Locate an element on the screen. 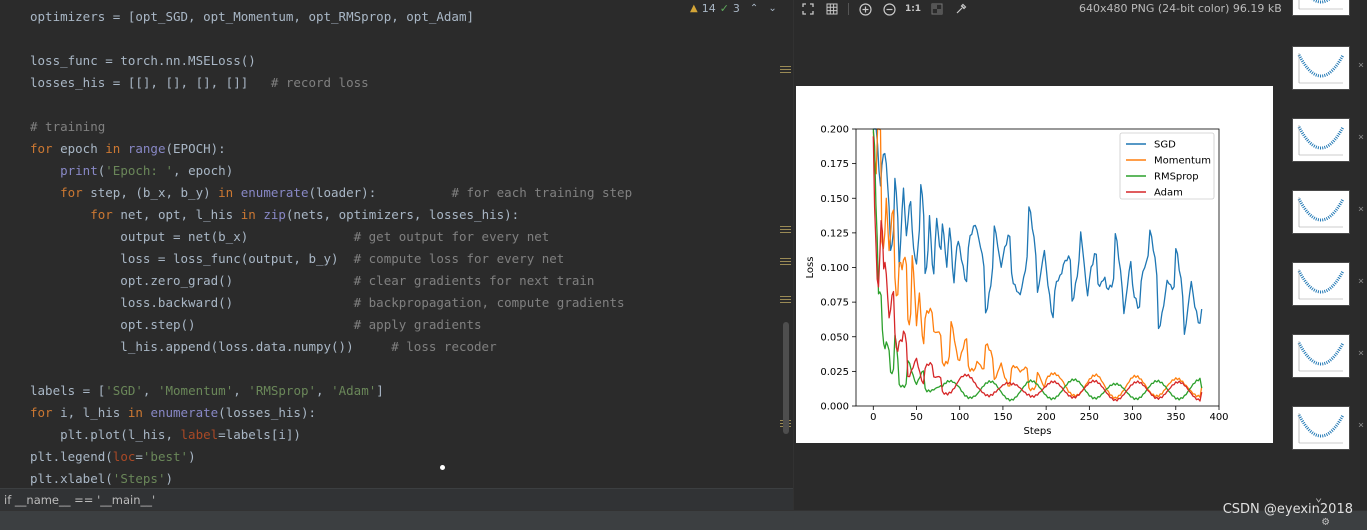 The width and height of the screenshot is (1367, 530). next-highlight-icon: ⌄ is located at coordinates (772, 8).